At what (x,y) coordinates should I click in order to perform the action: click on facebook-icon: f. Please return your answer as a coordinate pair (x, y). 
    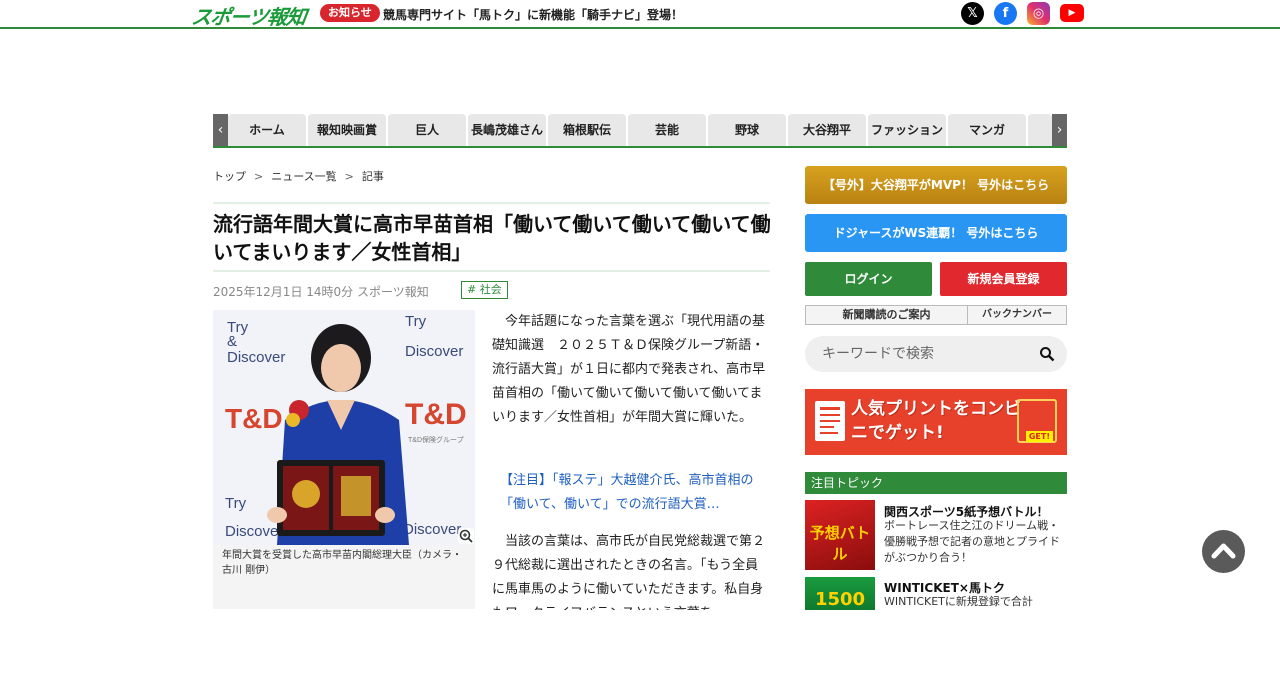
    Looking at the image, I should click on (1005, 13).